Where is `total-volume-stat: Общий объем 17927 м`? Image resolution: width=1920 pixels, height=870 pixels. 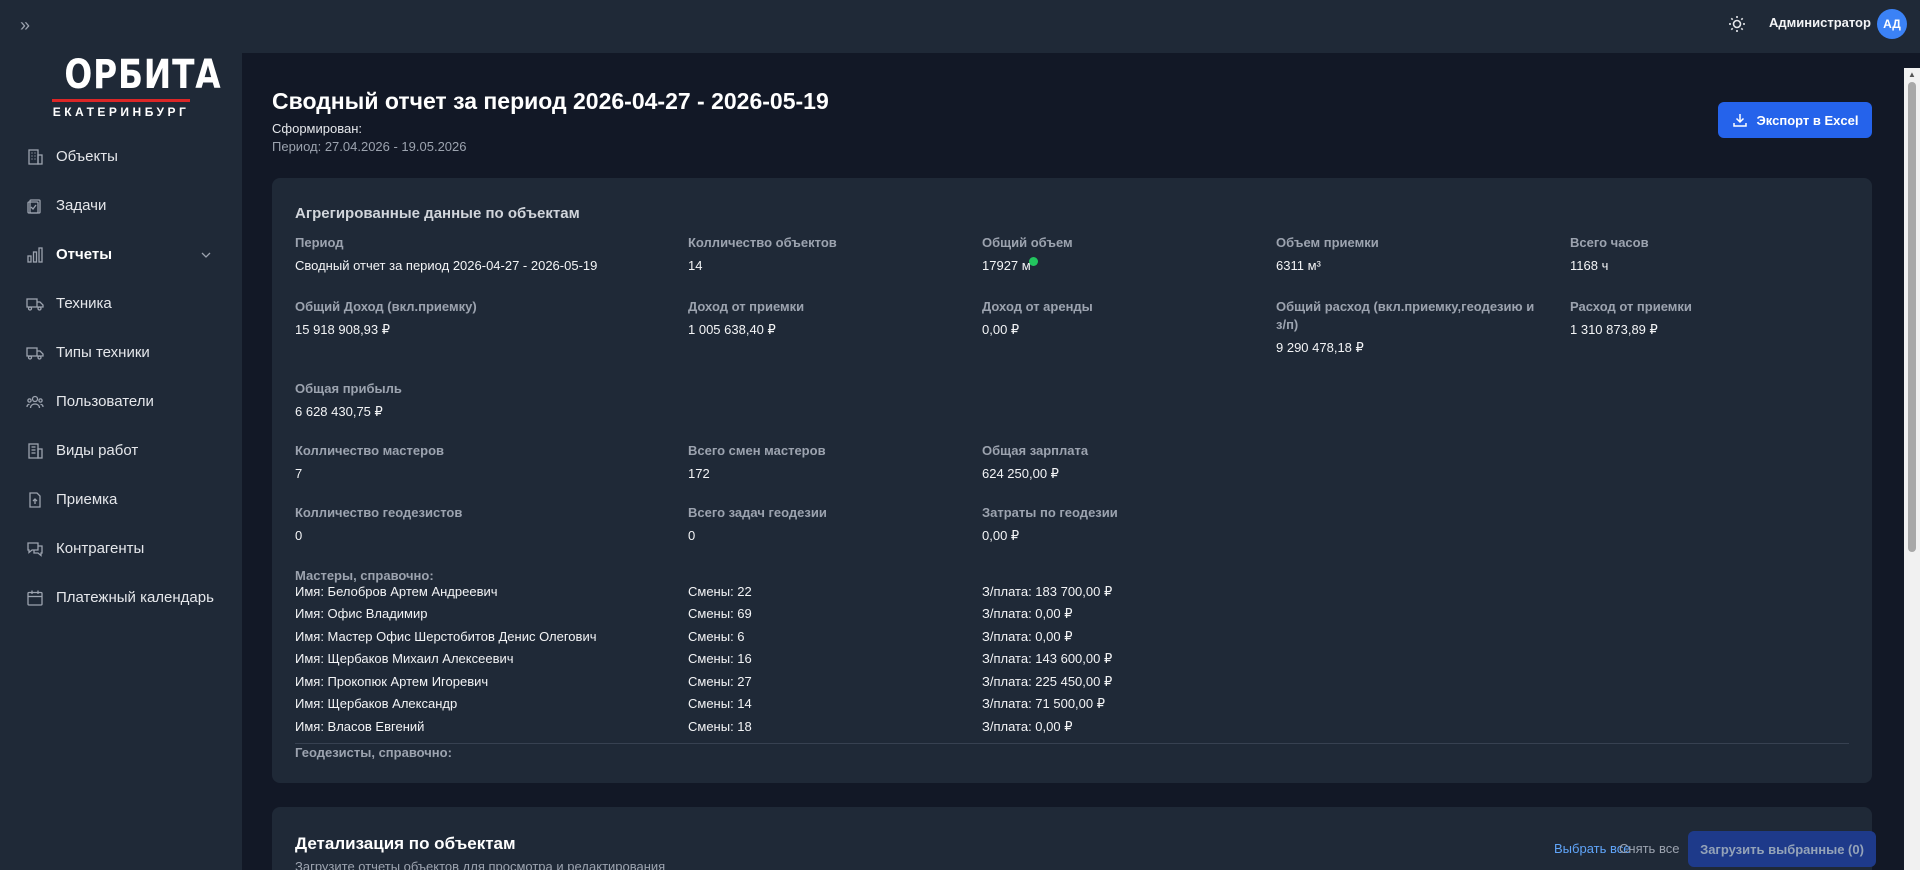
total-volume-stat: Общий объем 17927 м is located at coordinates (1027, 254).